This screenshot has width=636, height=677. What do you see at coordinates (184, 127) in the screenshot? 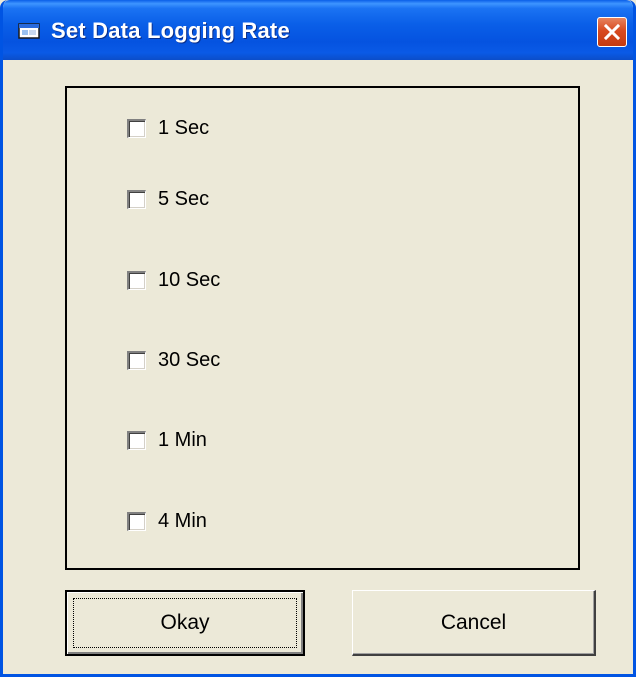
I see `option-label: 1 Sec` at bounding box center [184, 127].